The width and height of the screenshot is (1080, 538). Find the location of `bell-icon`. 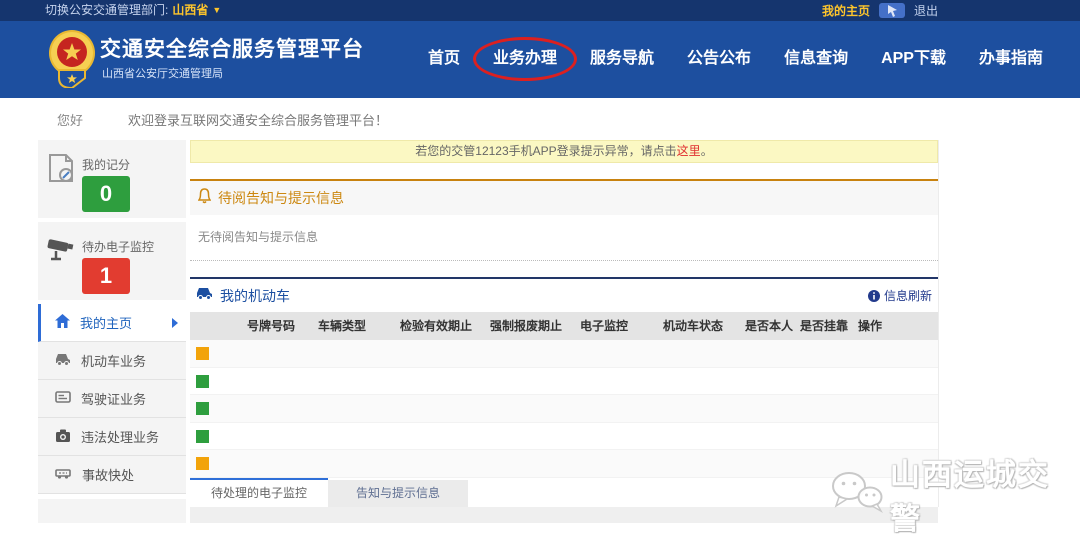

bell-icon is located at coordinates (204, 198).